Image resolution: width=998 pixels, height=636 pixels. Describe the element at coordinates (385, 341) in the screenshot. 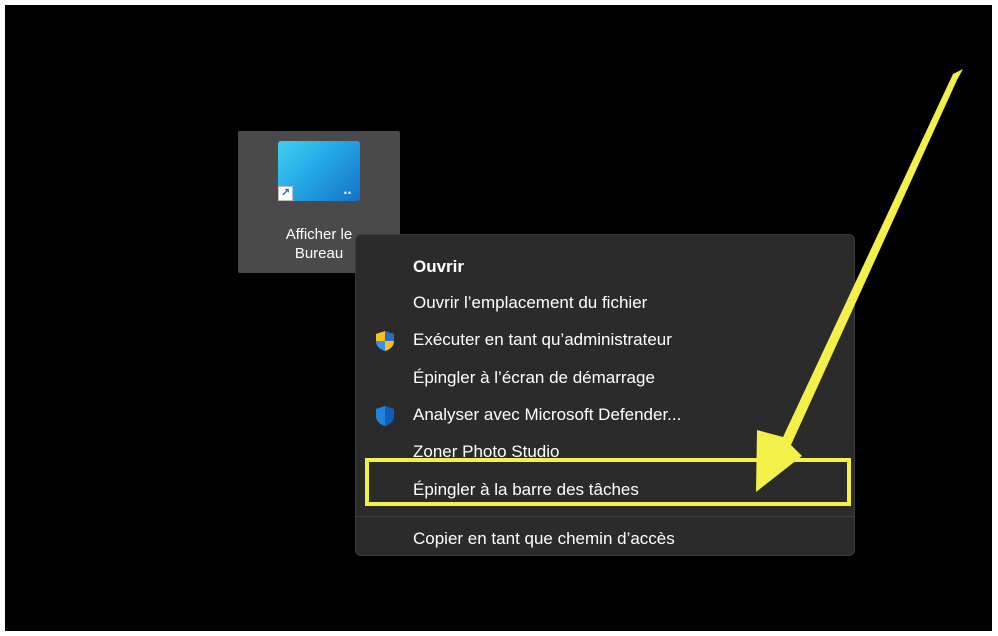

I see `uac-shield-icon` at that location.